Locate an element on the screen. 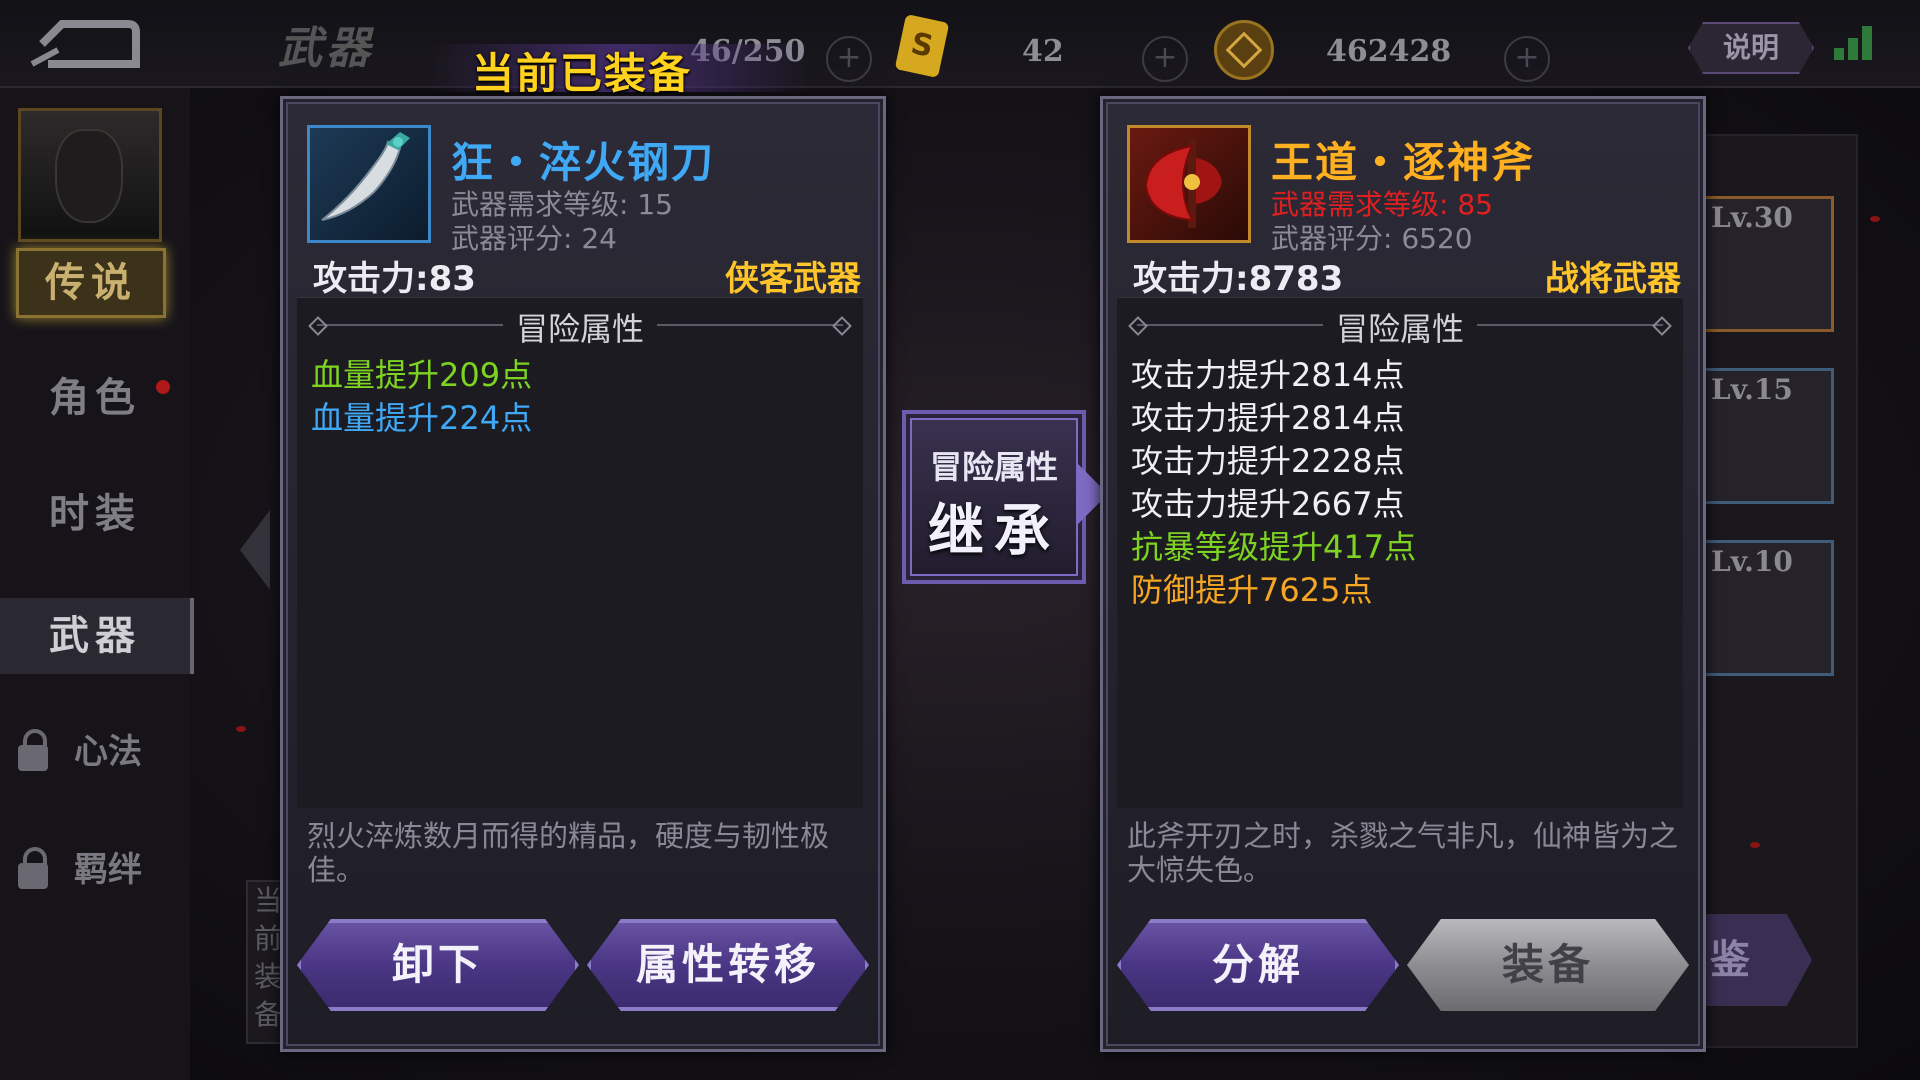 The height and width of the screenshot is (1080, 1920). sidebar-item-label: 武器 is located at coordinates (95, 636).